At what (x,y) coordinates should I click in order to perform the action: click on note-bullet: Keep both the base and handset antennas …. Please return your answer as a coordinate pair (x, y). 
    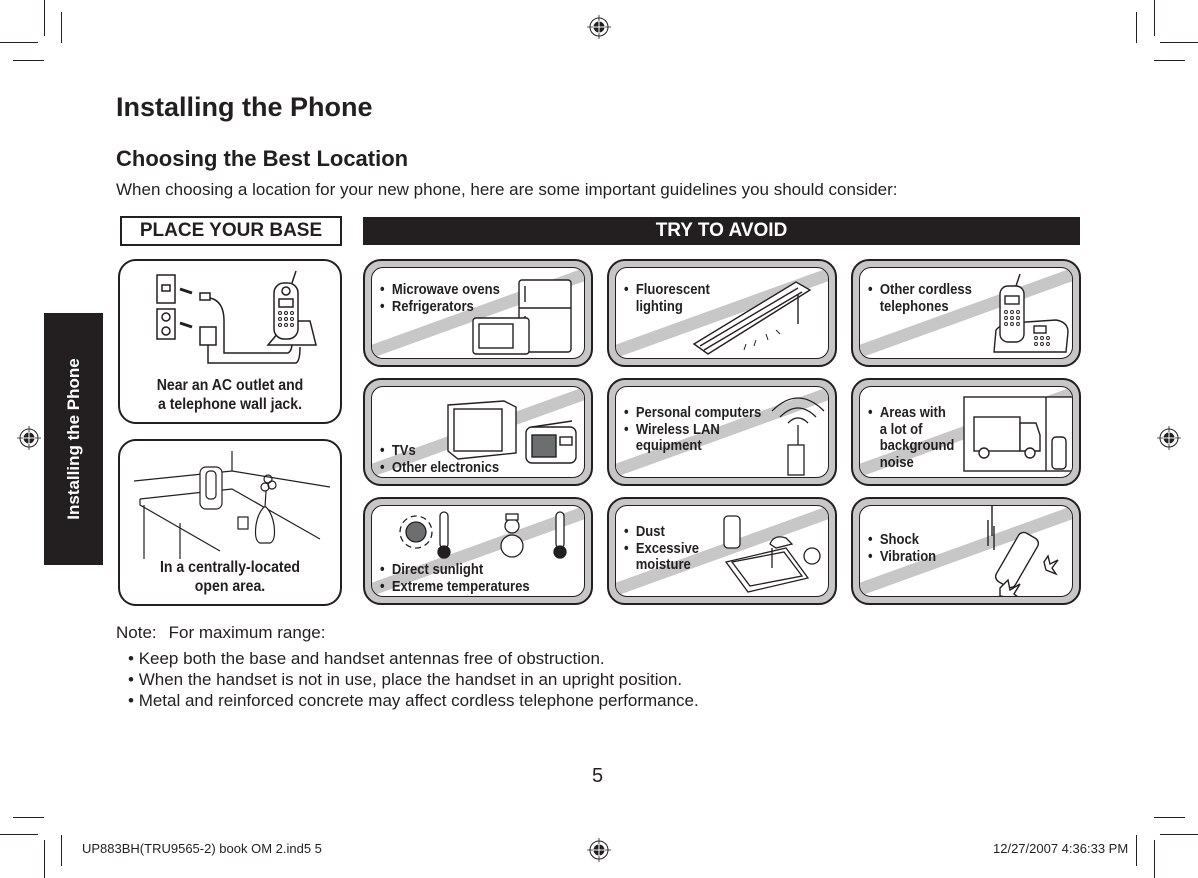
    Looking at the image, I should click on (413, 658).